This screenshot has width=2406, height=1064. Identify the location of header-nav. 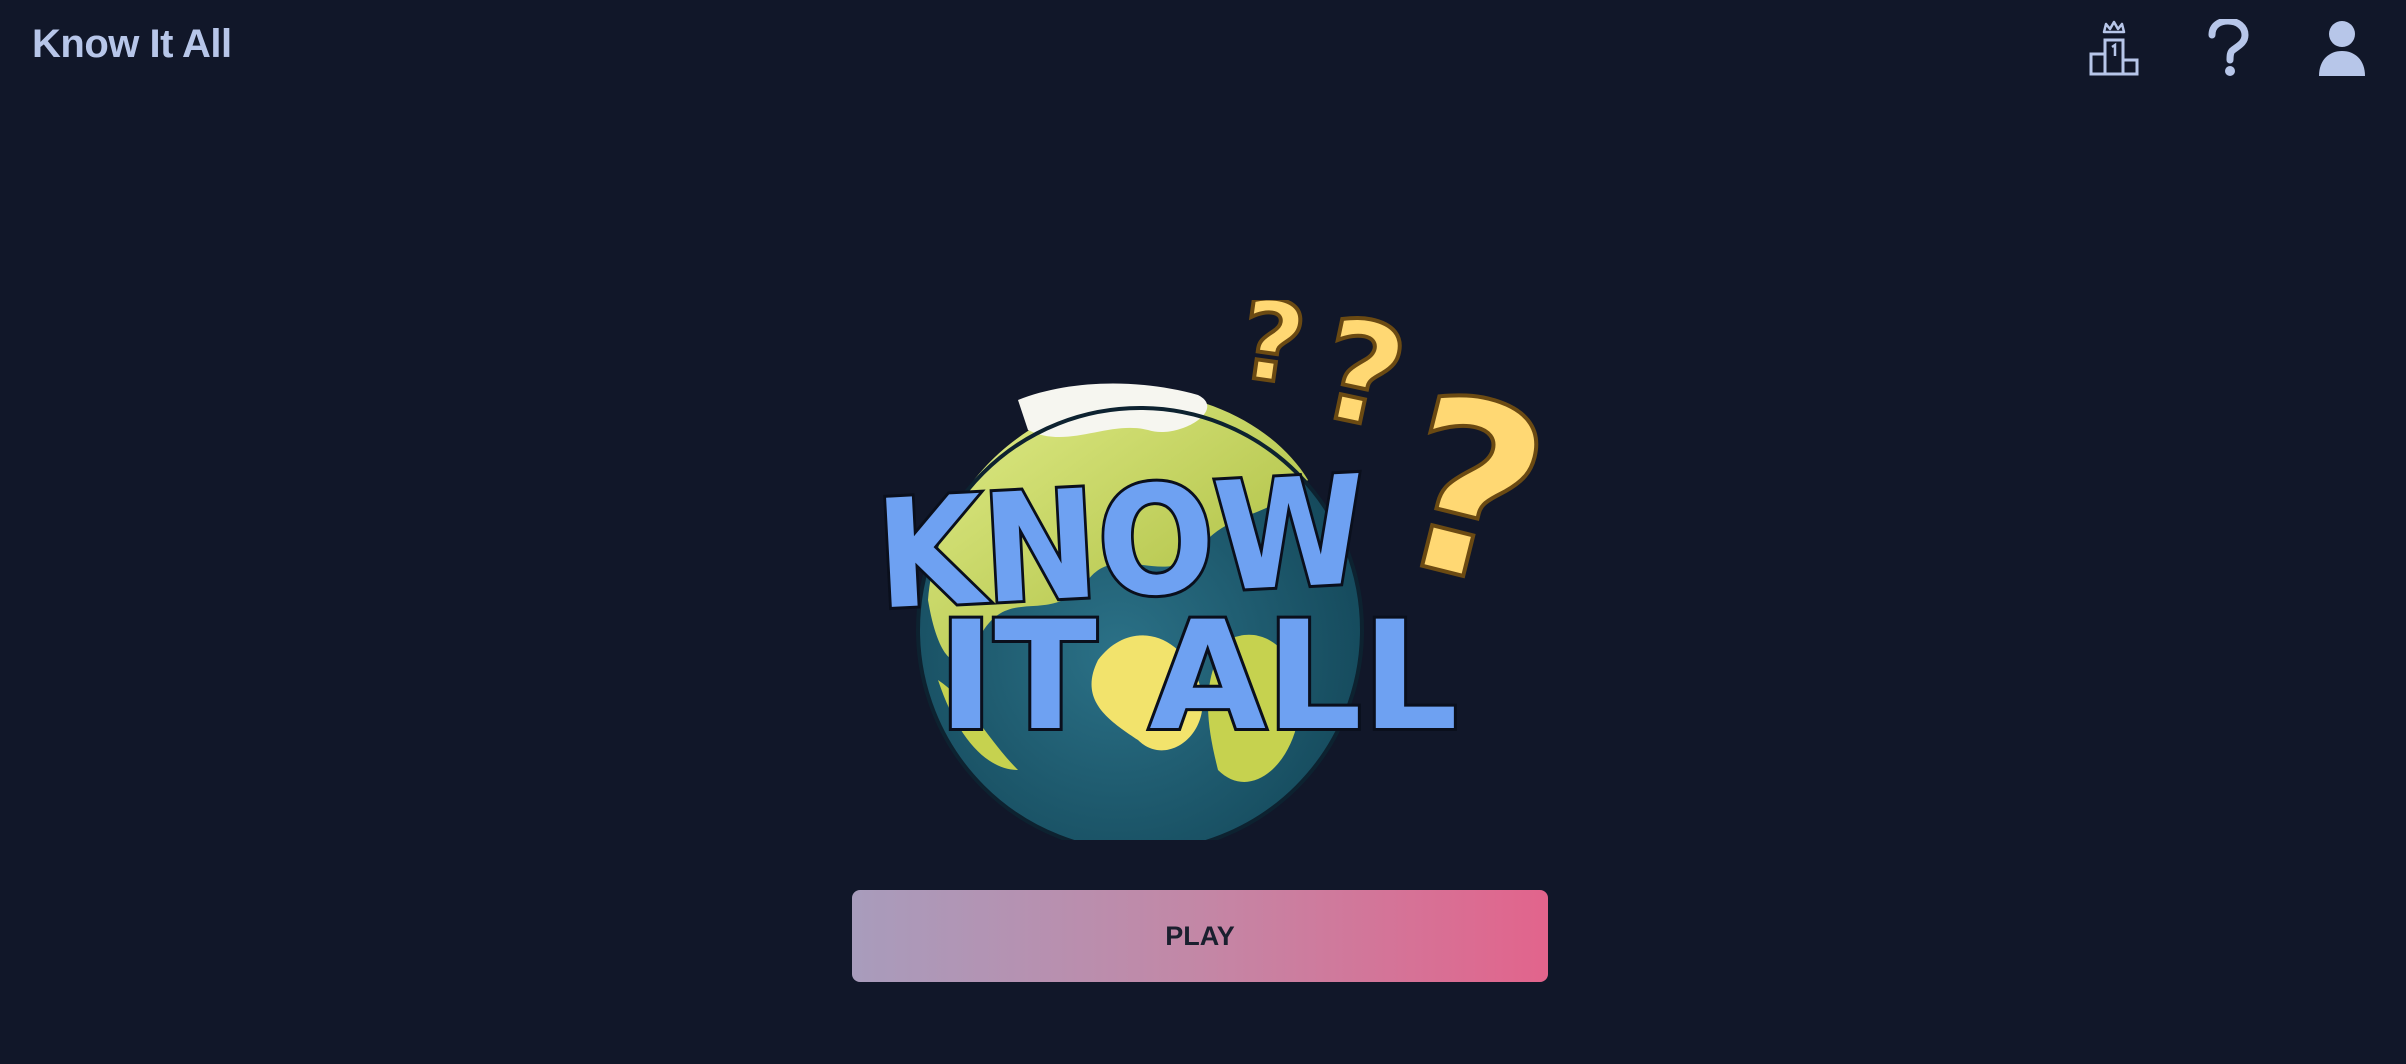
(2228, 48).